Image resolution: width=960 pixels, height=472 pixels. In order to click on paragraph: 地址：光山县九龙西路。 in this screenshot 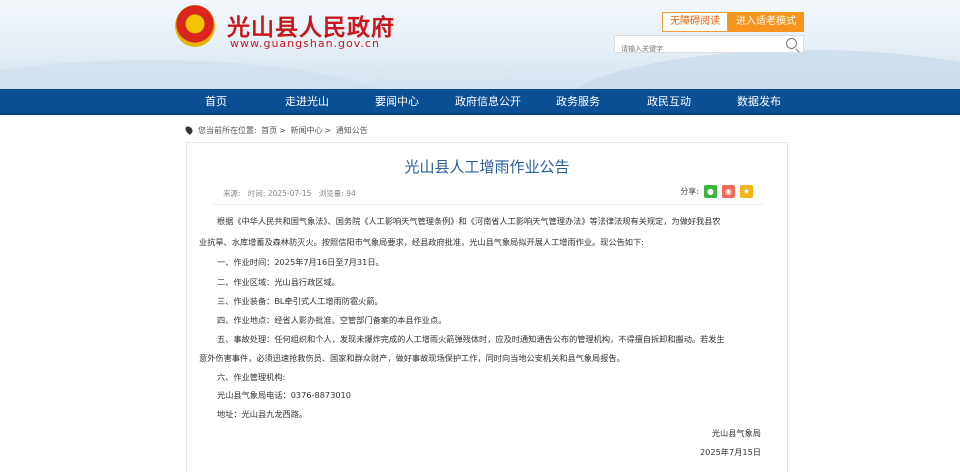, I will do `click(262, 414)`.